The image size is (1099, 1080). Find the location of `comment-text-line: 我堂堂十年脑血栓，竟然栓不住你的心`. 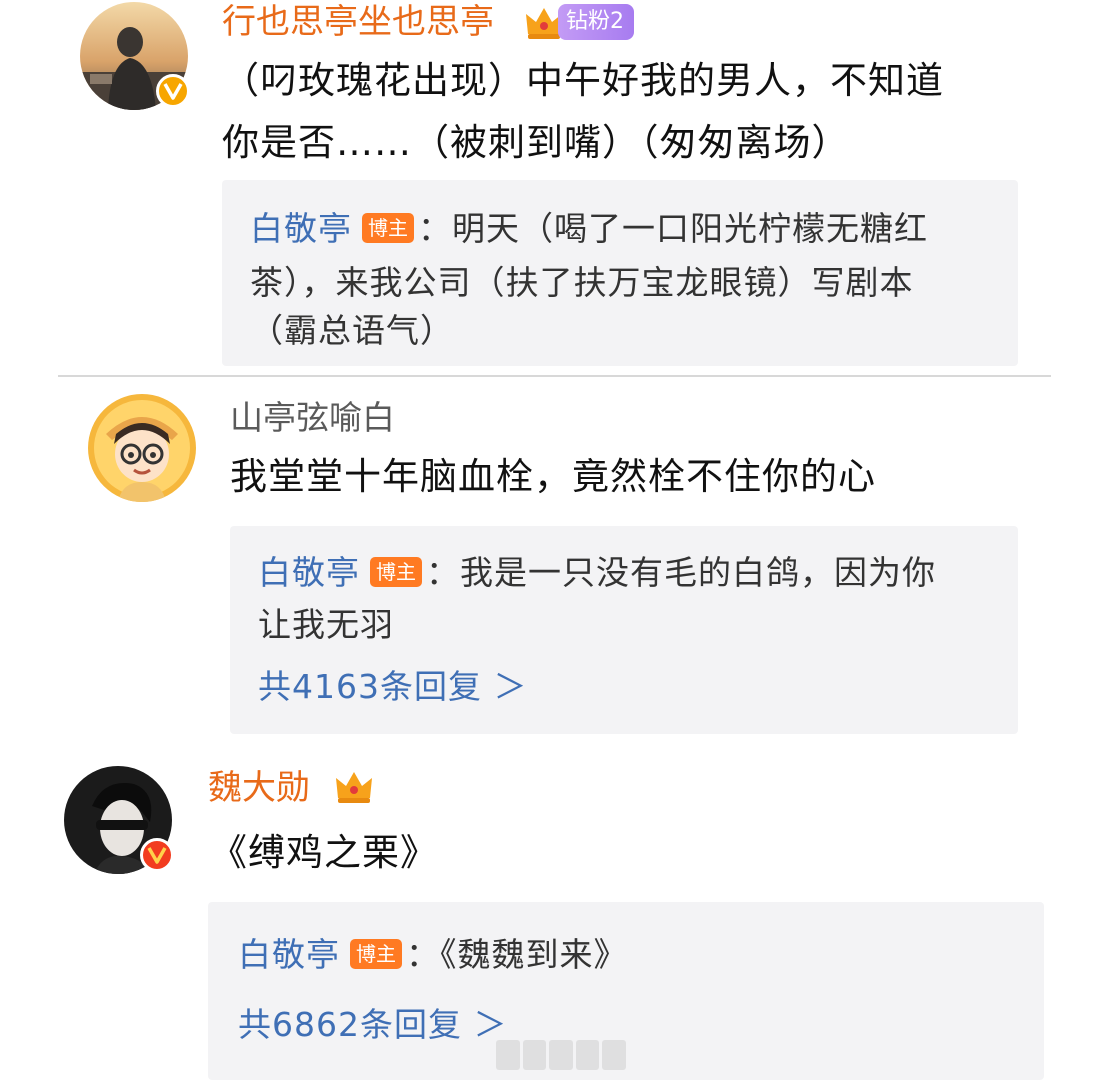

comment-text-line: 我堂堂十年脑血栓，竟然栓不住你的心 is located at coordinates (553, 476).